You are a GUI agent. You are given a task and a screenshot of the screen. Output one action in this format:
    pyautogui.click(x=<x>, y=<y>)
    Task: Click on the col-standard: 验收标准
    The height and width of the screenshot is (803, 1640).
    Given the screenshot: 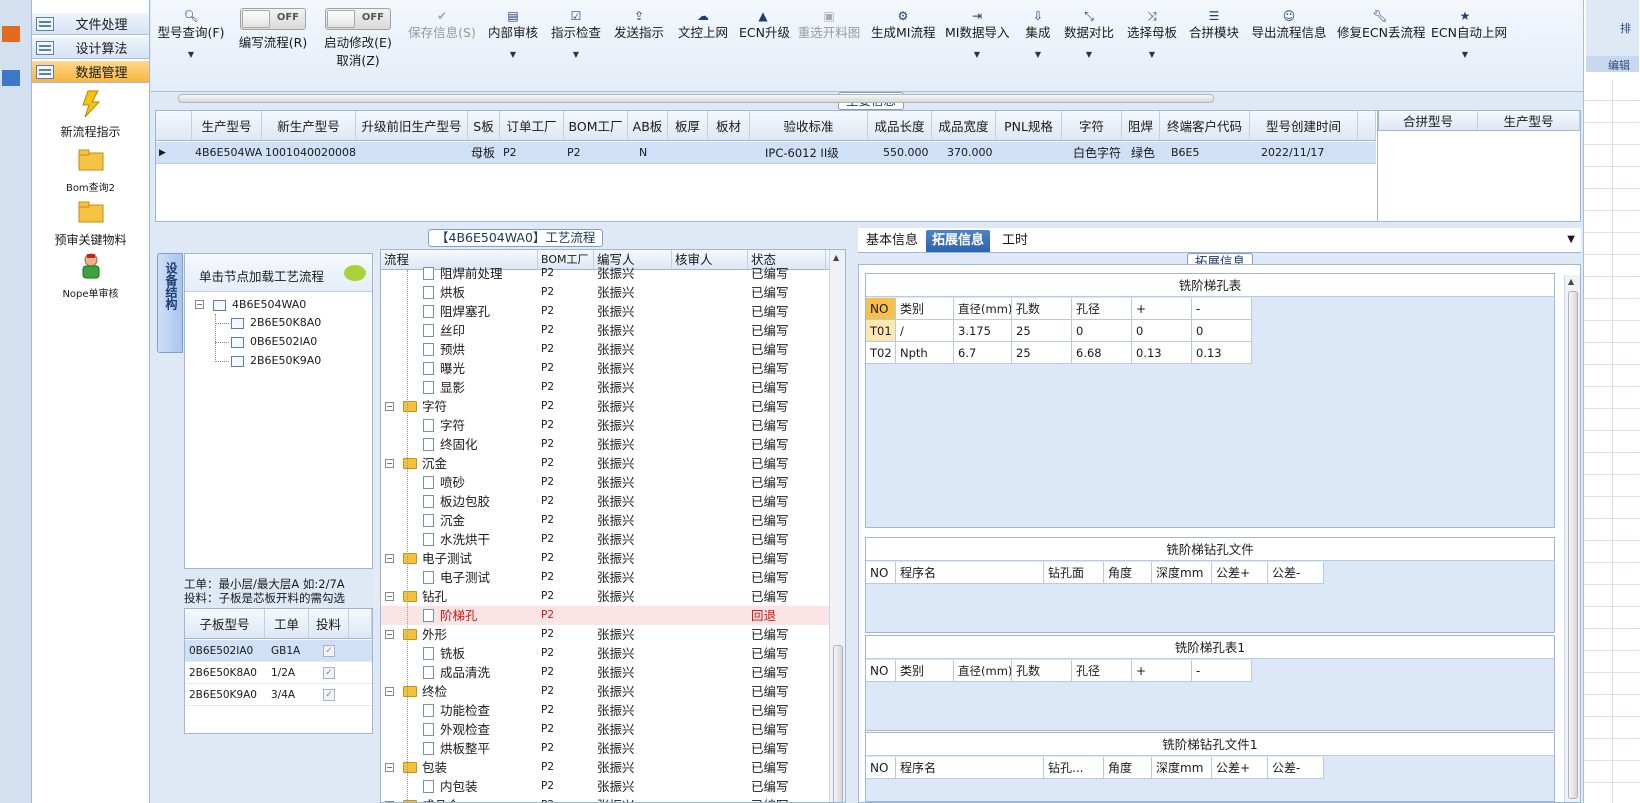 What is the action you would take?
    pyautogui.click(x=809, y=126)
    